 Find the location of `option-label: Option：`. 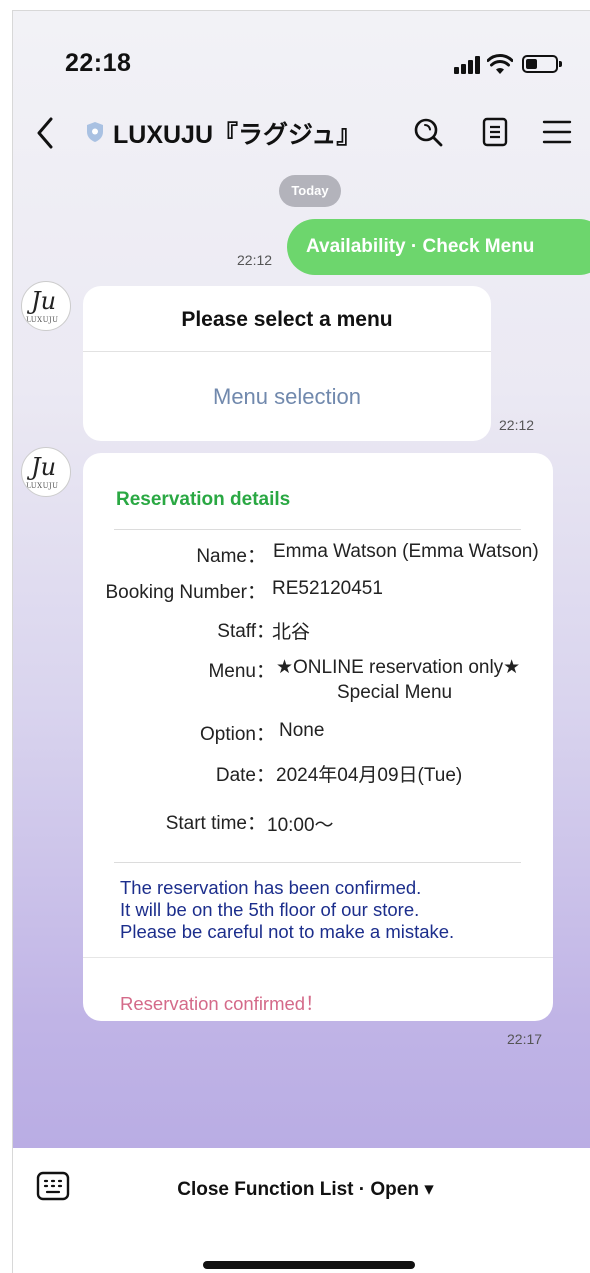

option-label: Option： is located at coordinates (237, 734).